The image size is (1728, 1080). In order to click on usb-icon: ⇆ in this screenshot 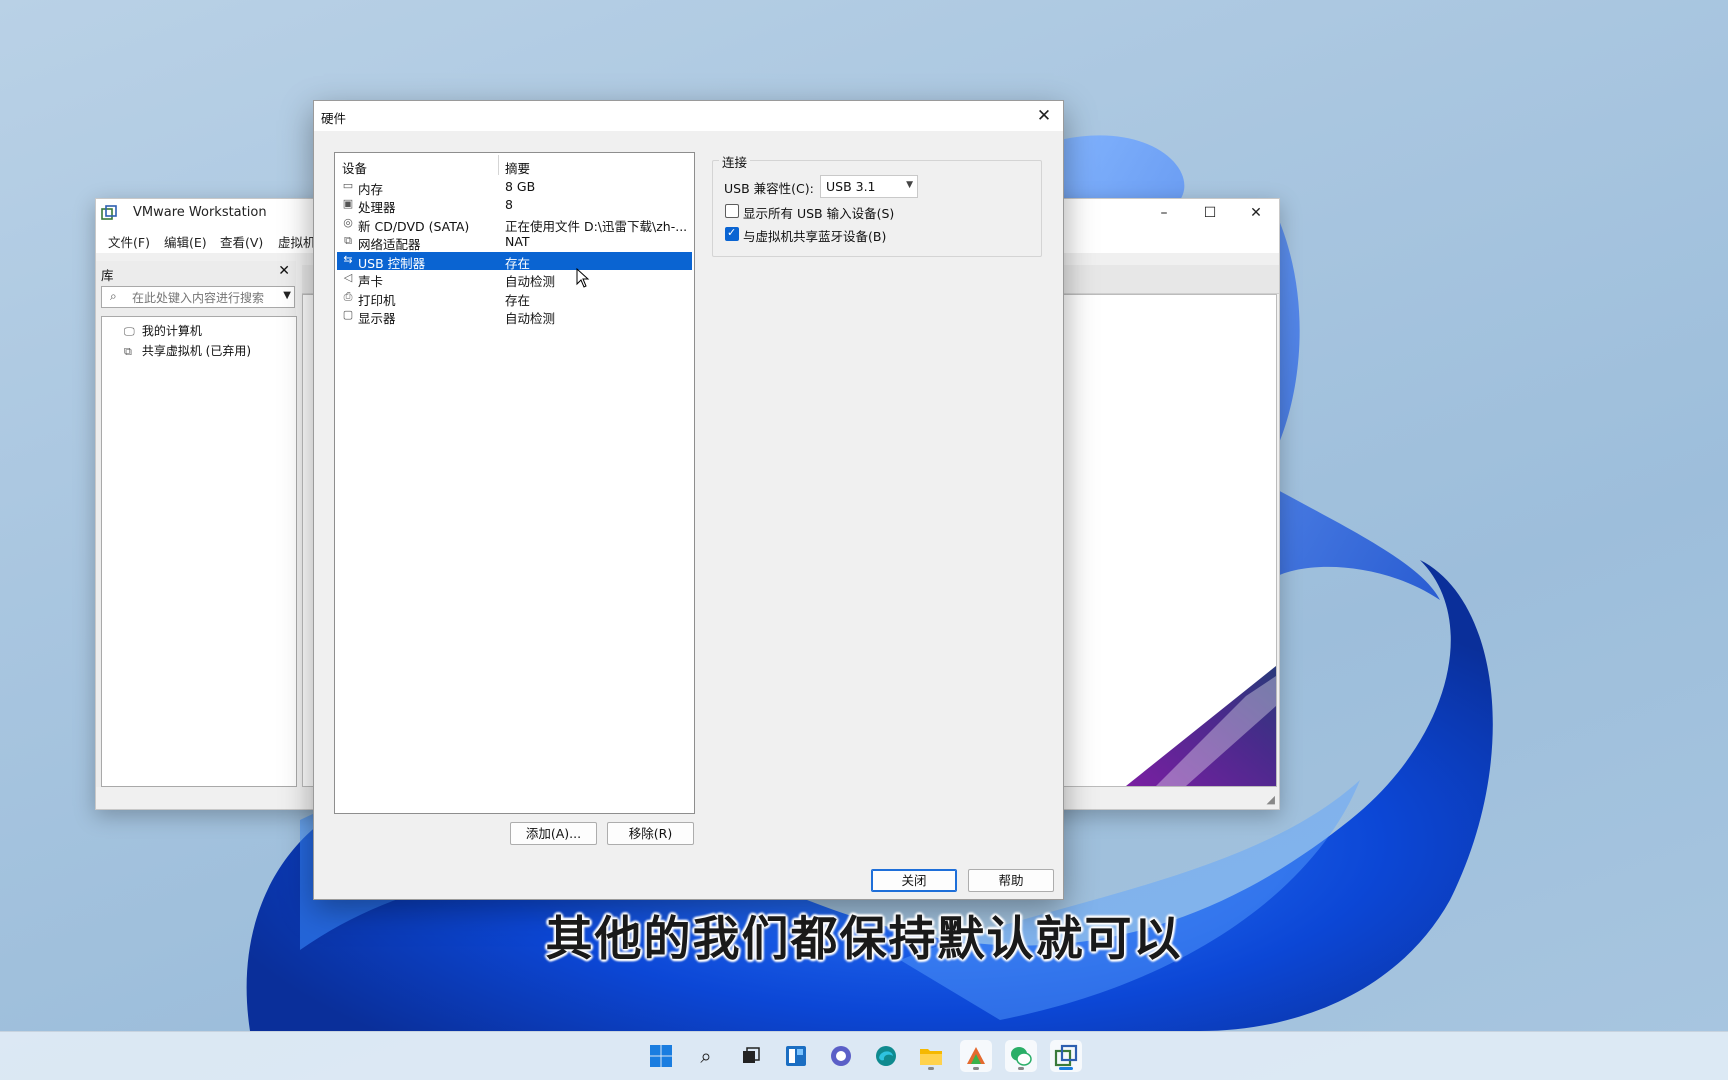, I will do `click(348, 259)`.